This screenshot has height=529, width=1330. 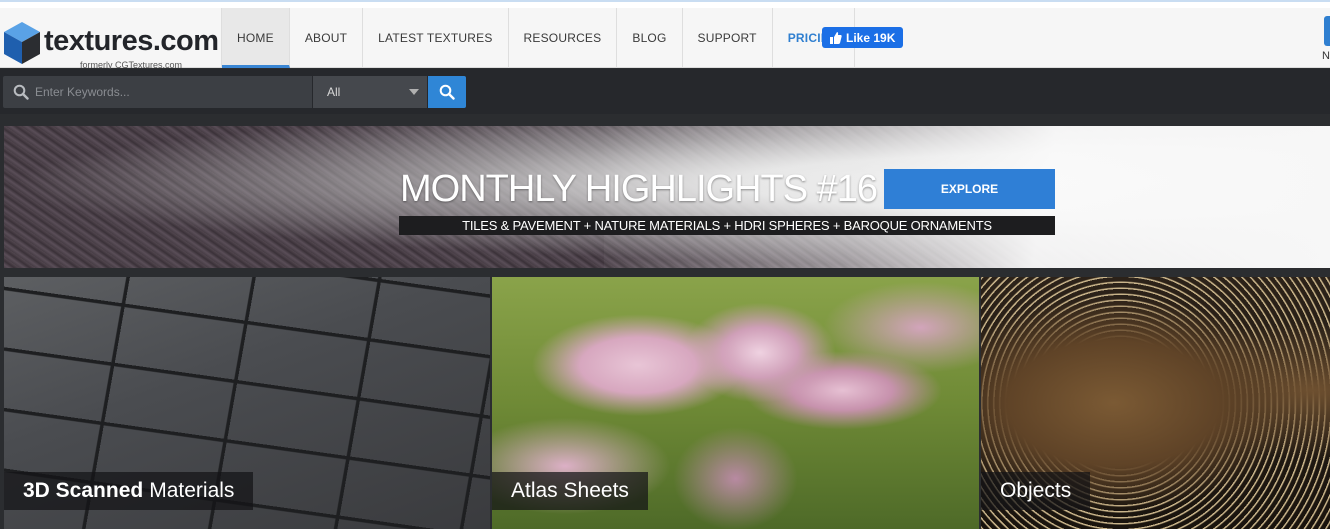 What do you see at coordinates (1155, 403) in the screenshot?
I see `tile-objects: Objects` at bounding box center [1155, 403].